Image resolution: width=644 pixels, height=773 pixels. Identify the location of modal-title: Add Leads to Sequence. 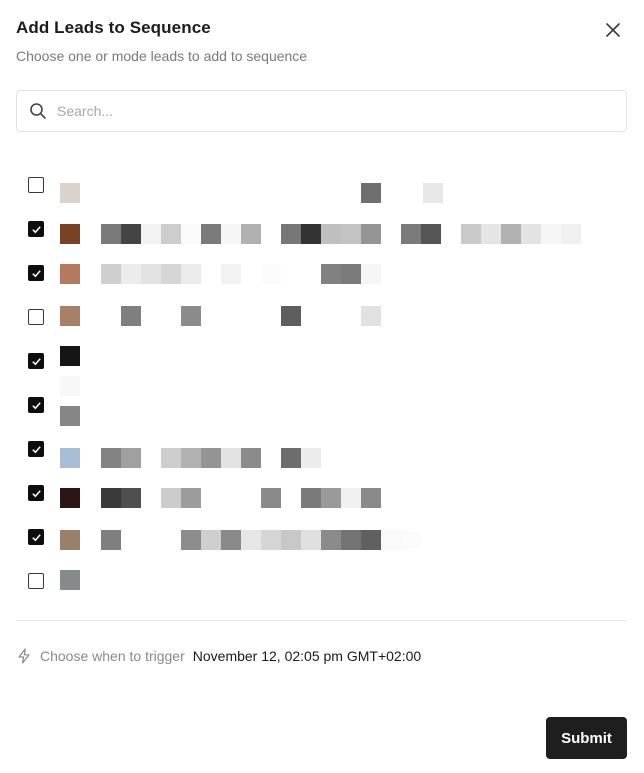
(113, 27).